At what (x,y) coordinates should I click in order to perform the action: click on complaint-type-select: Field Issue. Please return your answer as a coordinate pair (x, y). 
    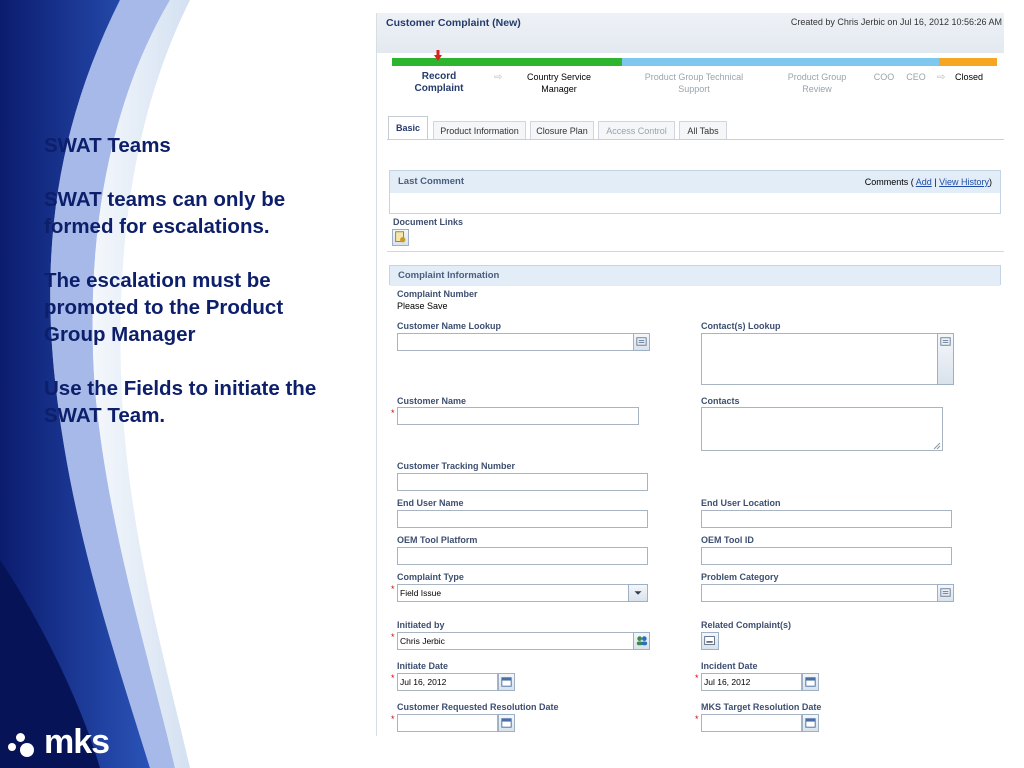
    Looking at the image, I should click on (513, 593).